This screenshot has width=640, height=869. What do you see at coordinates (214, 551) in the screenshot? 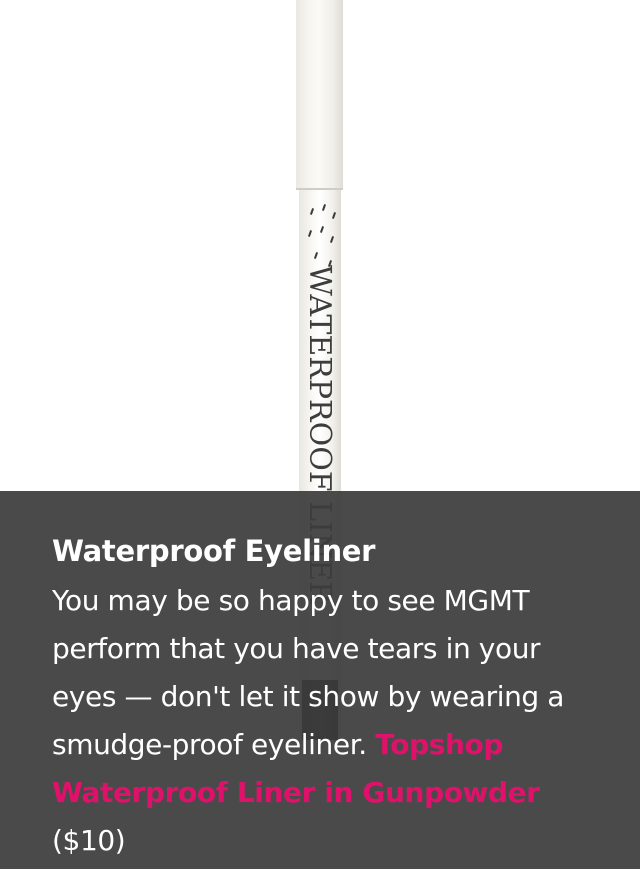
I see `caption-title: Waterproof Eyeliner` at bounding box center [214, 551].